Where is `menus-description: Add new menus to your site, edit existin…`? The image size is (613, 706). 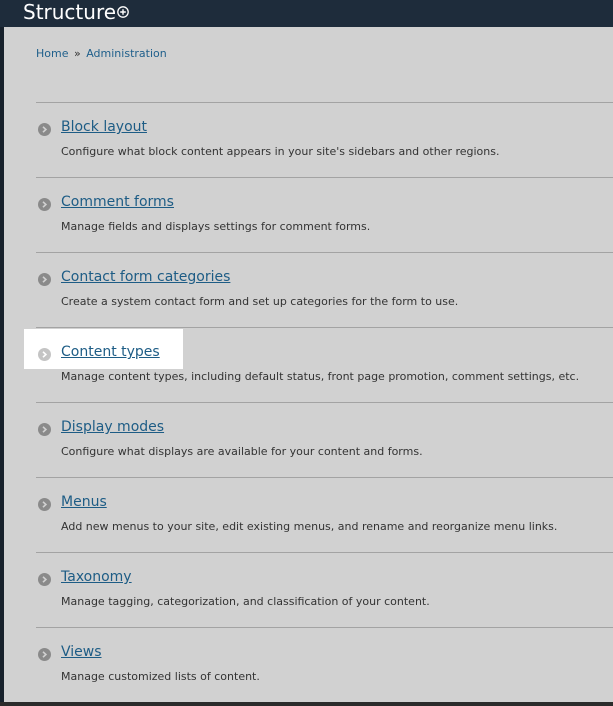
menus-description: Add new menus to your site, edit existin… is located at coordinates (309, 526).